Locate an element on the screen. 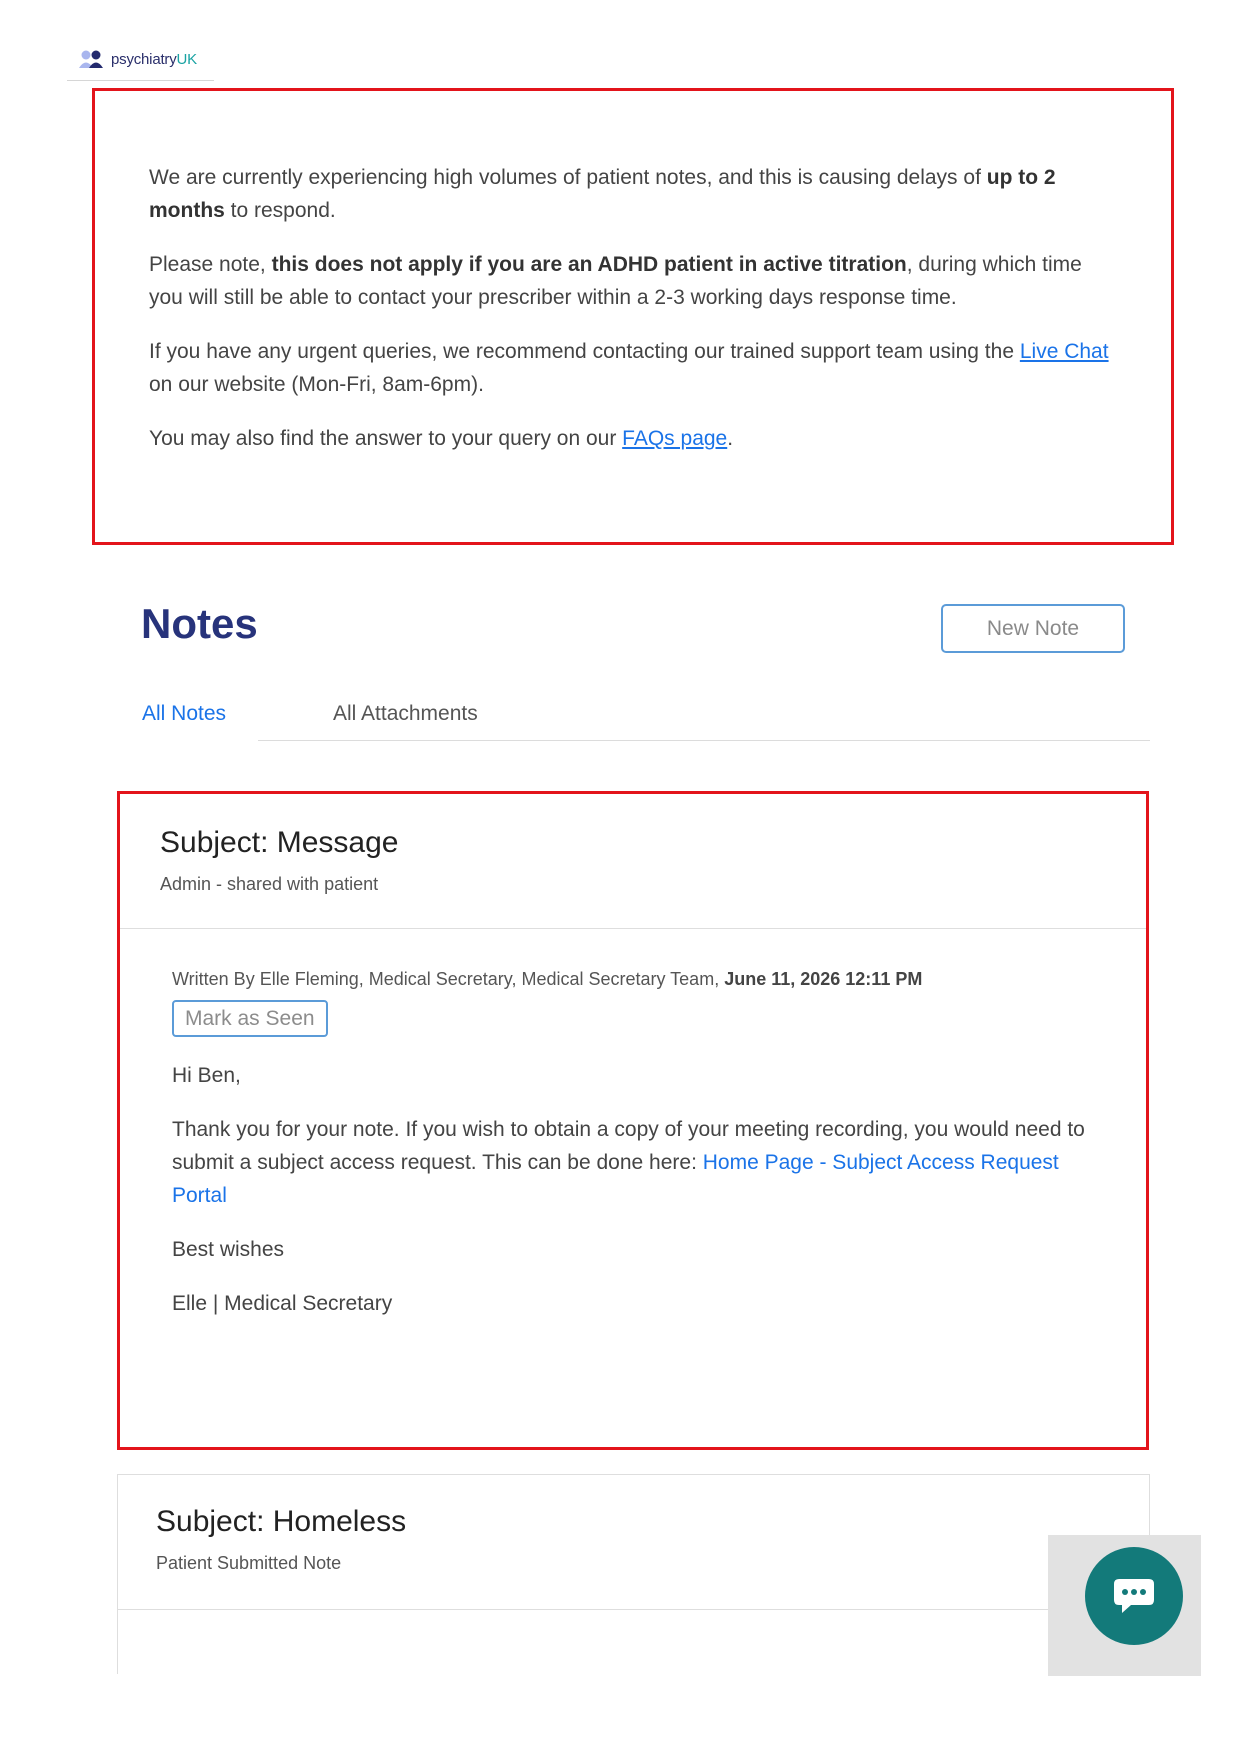 The image size is (1241, 1754). live-chat-link: Live Chat is located at coordinates (1064, 351).